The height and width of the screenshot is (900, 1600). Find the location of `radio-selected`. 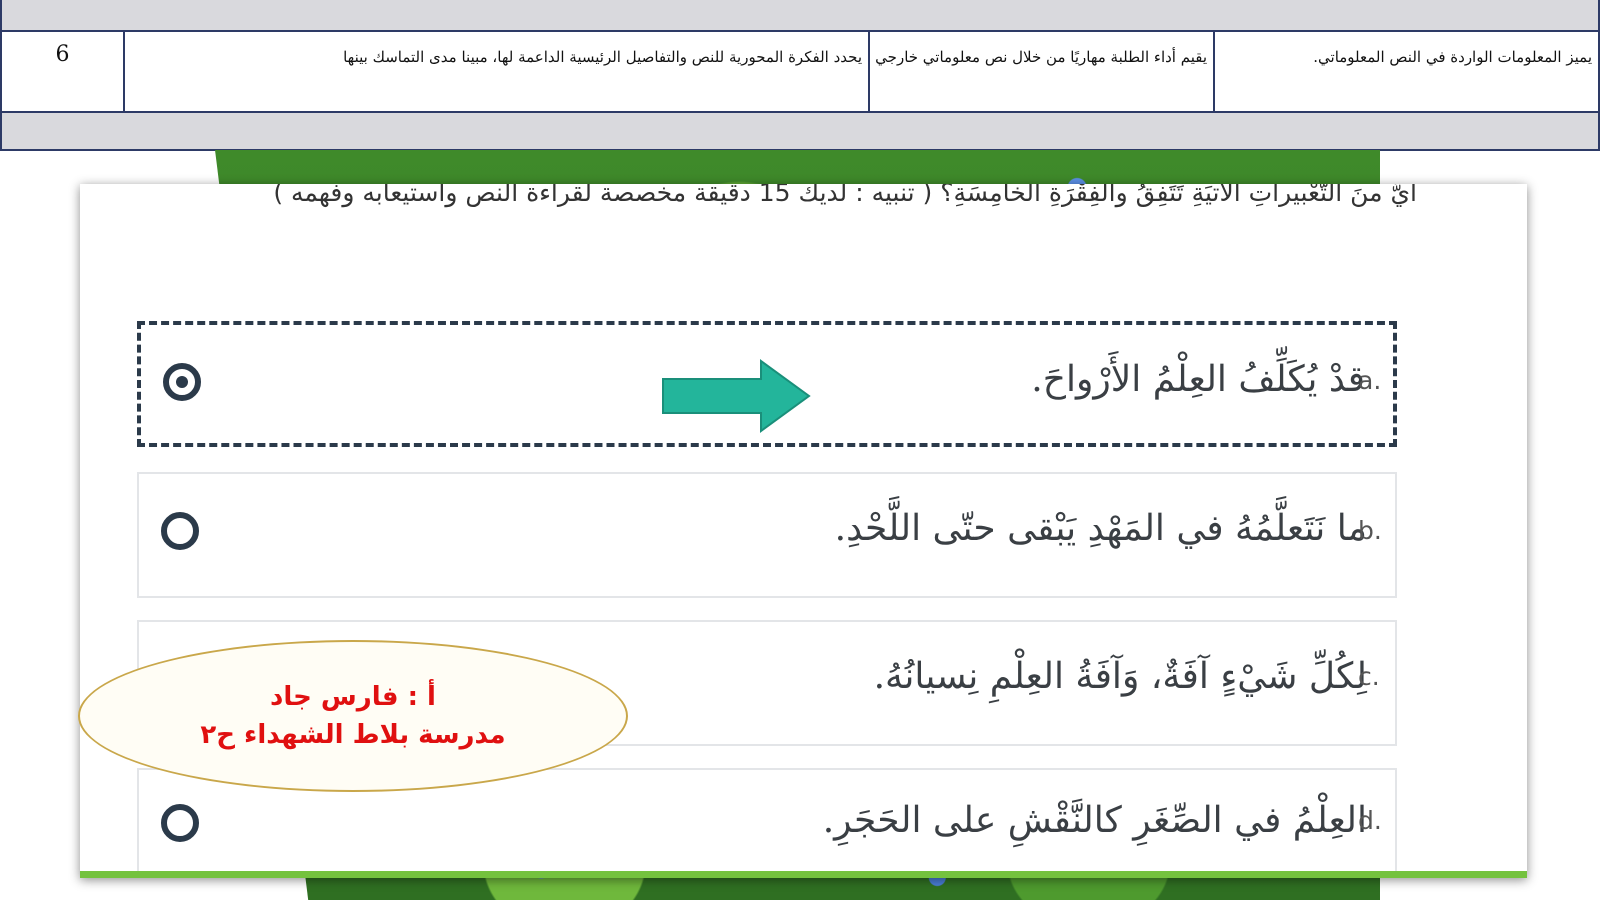

radio-selected is located at coordinates (182, 382).